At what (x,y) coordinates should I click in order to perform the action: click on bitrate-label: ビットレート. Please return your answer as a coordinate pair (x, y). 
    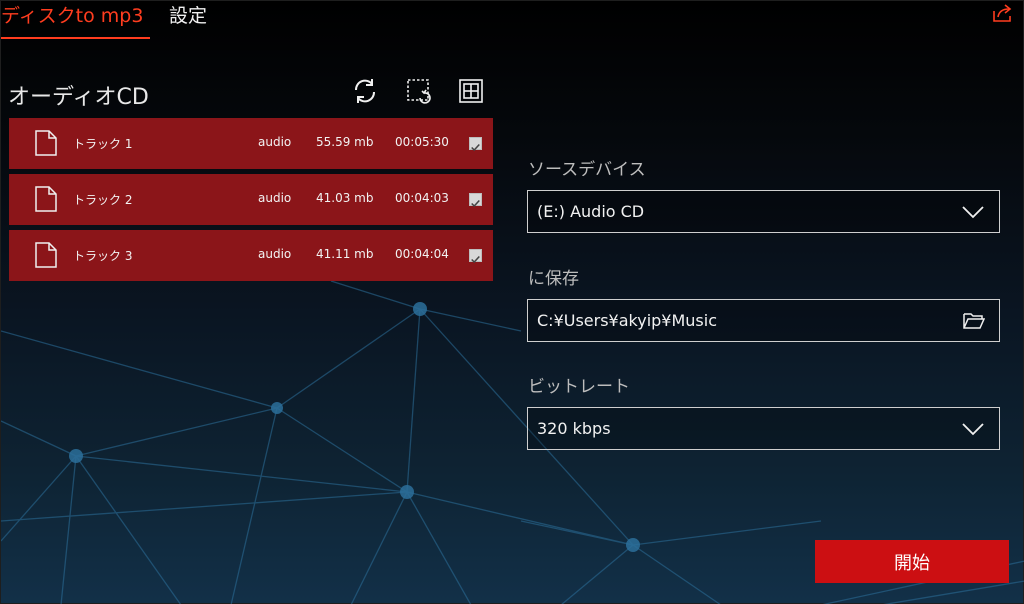
    Looking at the image, I should click on (579, 387).